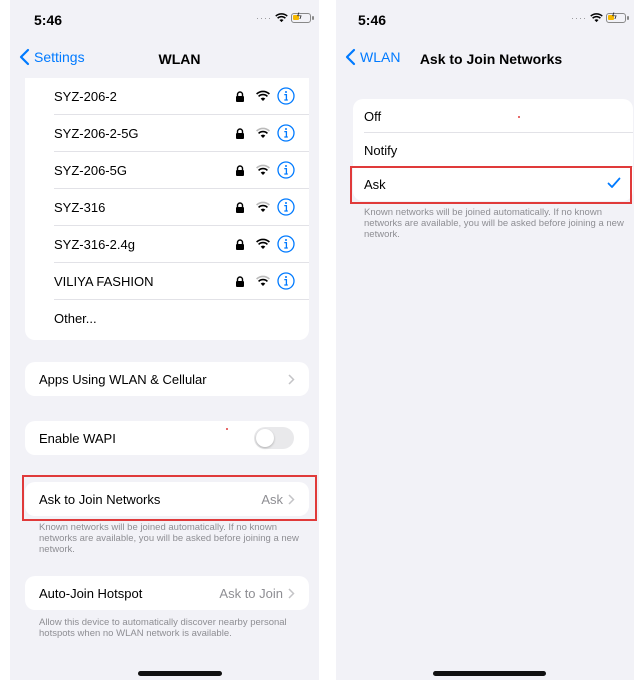 The height and width of the screenshot is (680, 634). Describe the element at coordinates (77, 438) in the screenshot. I see `enable-wapi-label: Enable WAPI` at that location.